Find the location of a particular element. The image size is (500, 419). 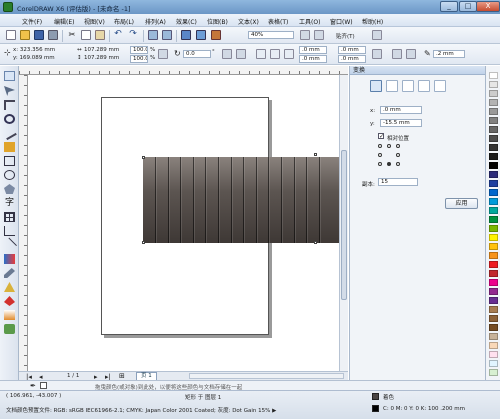

import-icon is located at coordinates (153, 35).